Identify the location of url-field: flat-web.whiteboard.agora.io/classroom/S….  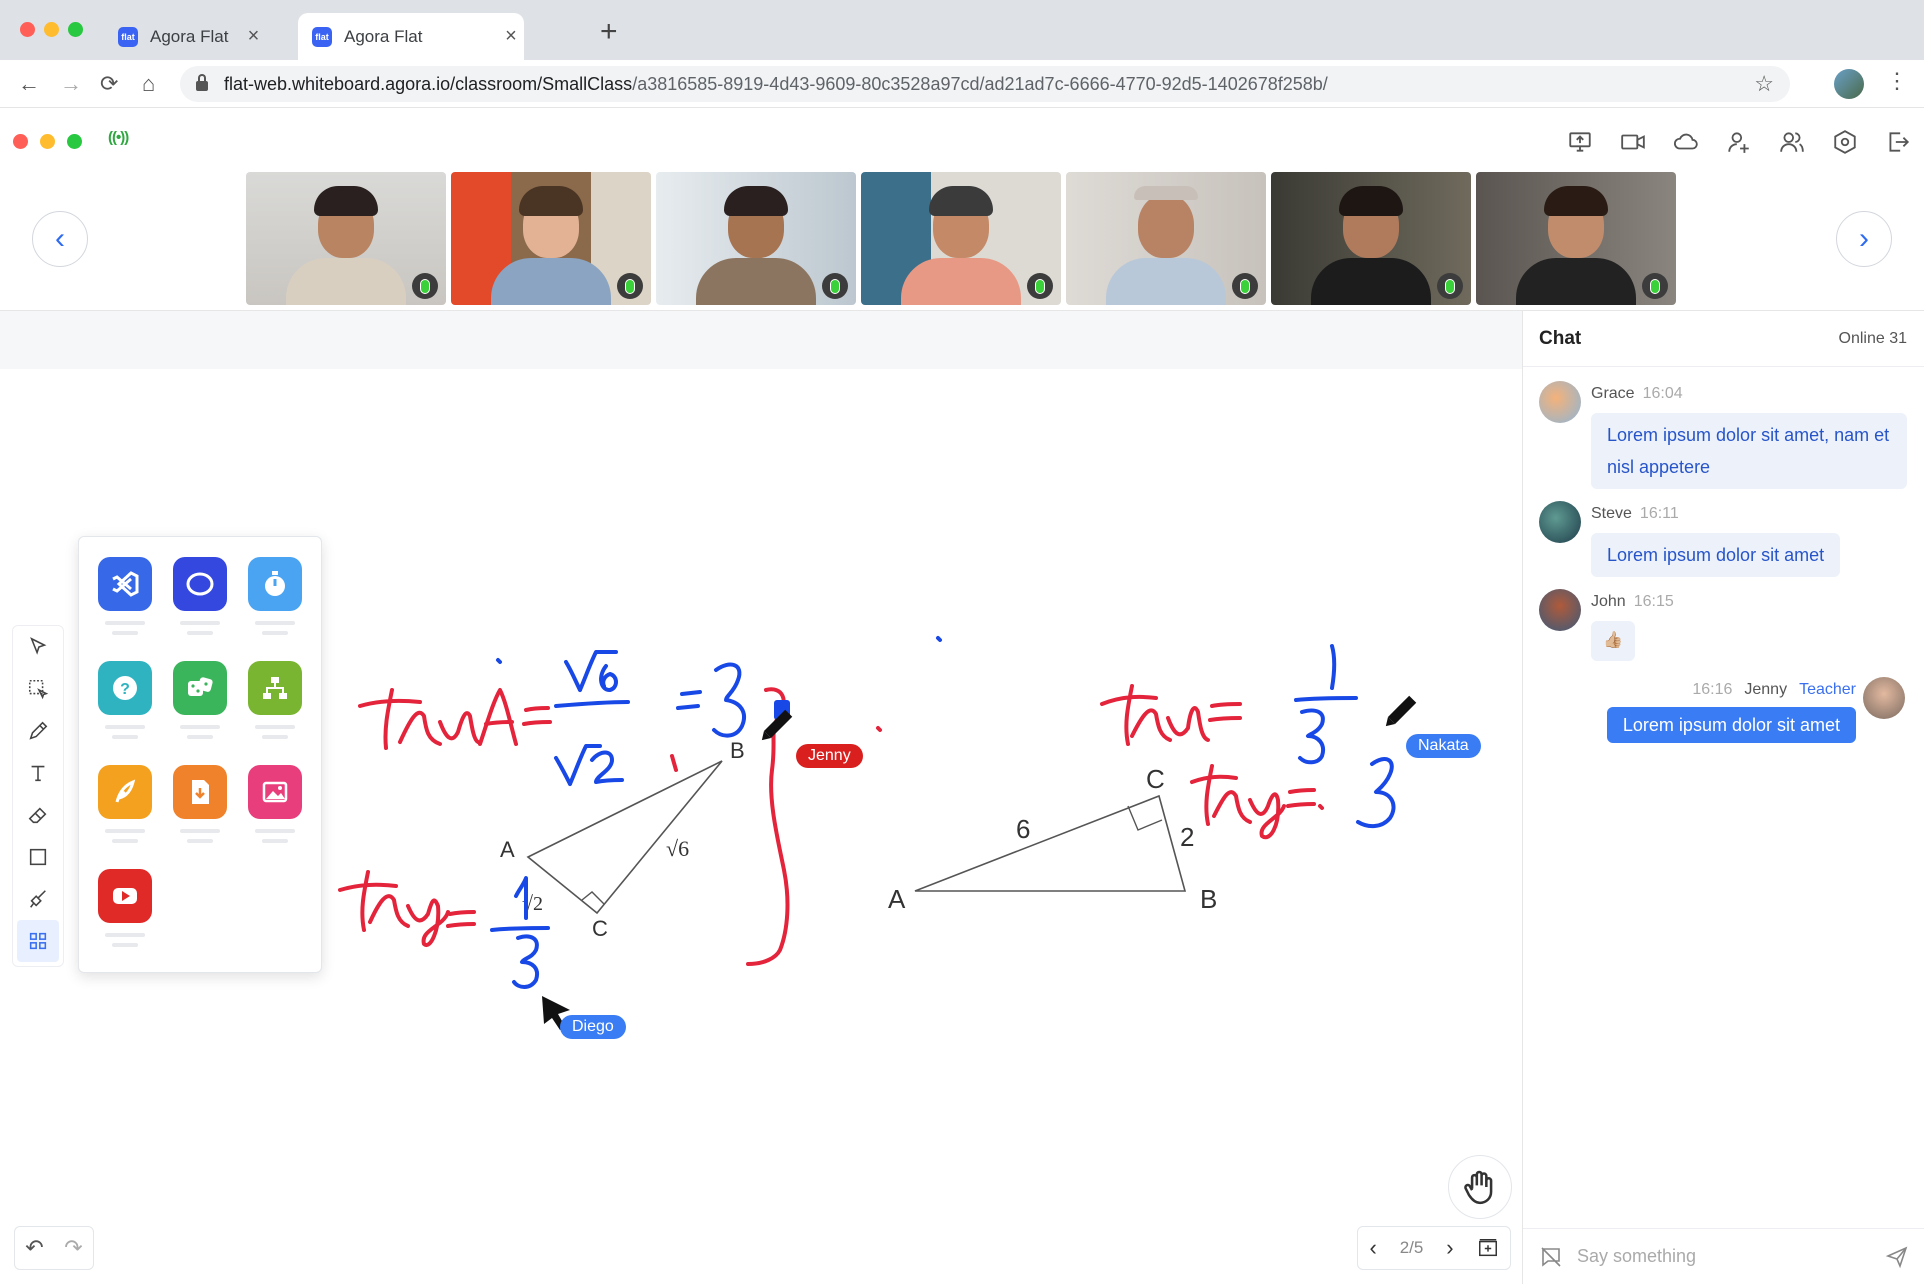
(985, 84).